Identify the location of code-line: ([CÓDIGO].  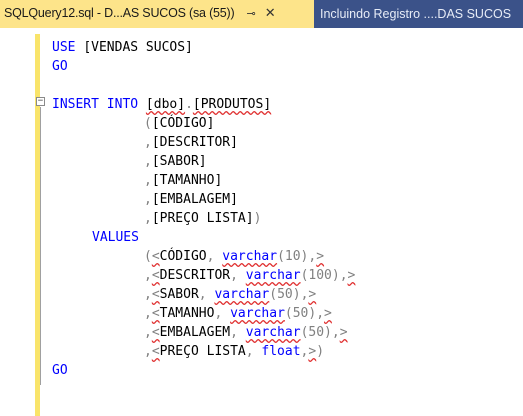
(203, 123).